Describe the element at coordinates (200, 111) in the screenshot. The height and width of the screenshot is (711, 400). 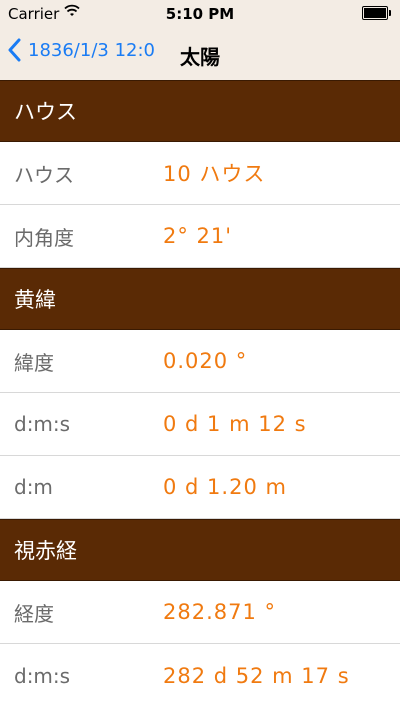
I see `section-header-house: ハウス` at that location.